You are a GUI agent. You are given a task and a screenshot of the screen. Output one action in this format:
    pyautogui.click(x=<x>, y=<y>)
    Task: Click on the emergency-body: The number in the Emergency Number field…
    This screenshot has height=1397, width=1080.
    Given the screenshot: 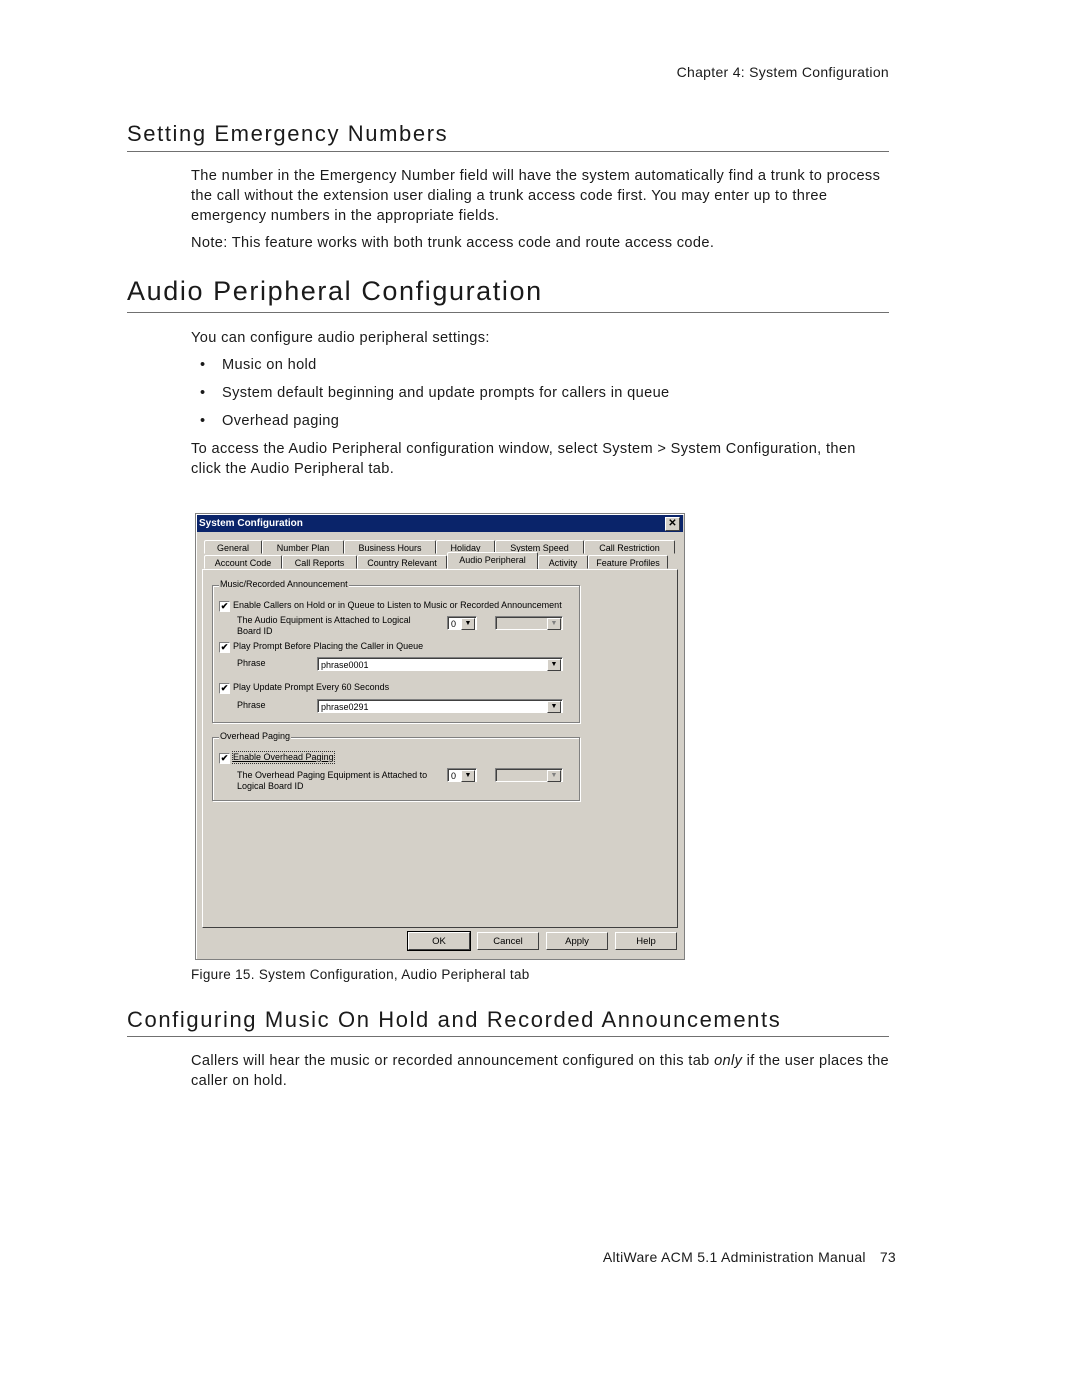 What is the action you would take?
    pyautogui.click(x=536, y=196)
    